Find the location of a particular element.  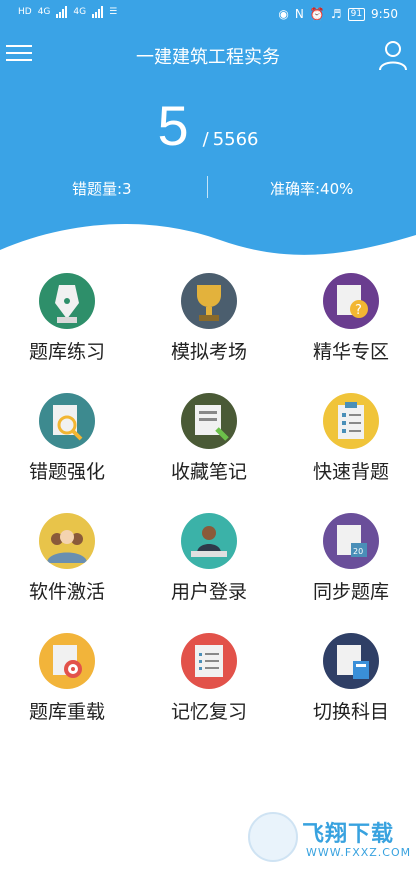

target-doc-icon is located at coordinates (67, 661).